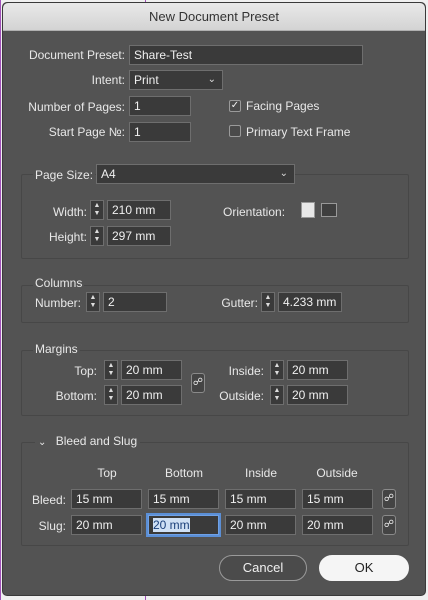 The height and width of the screenshot is (600, 428). I want to click on num-pages-field: 1, so click(160, 106).